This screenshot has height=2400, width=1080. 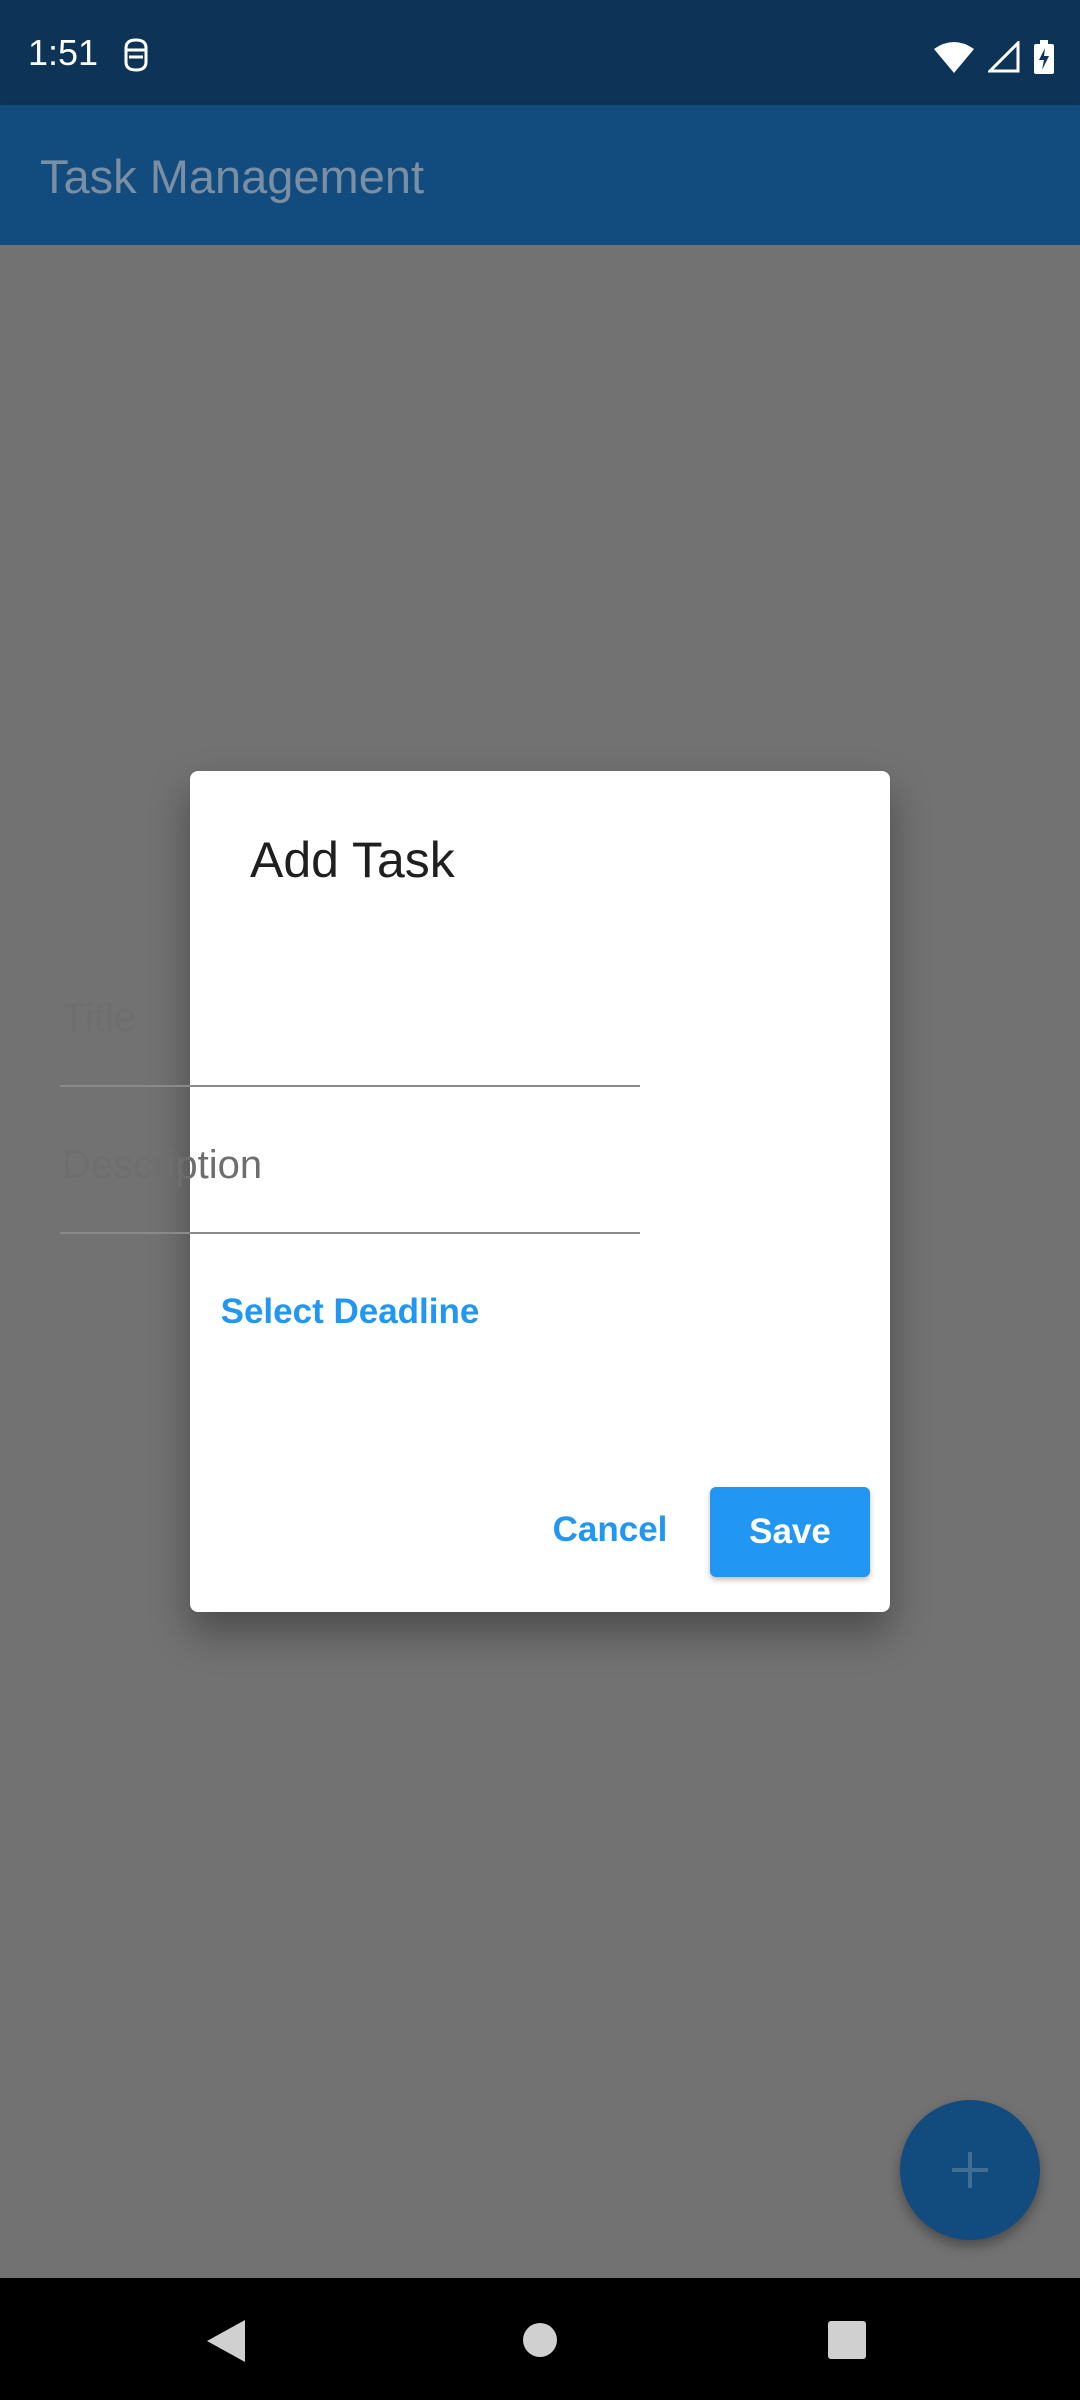 I want to click on description-input, so click(x=352, y=1165).